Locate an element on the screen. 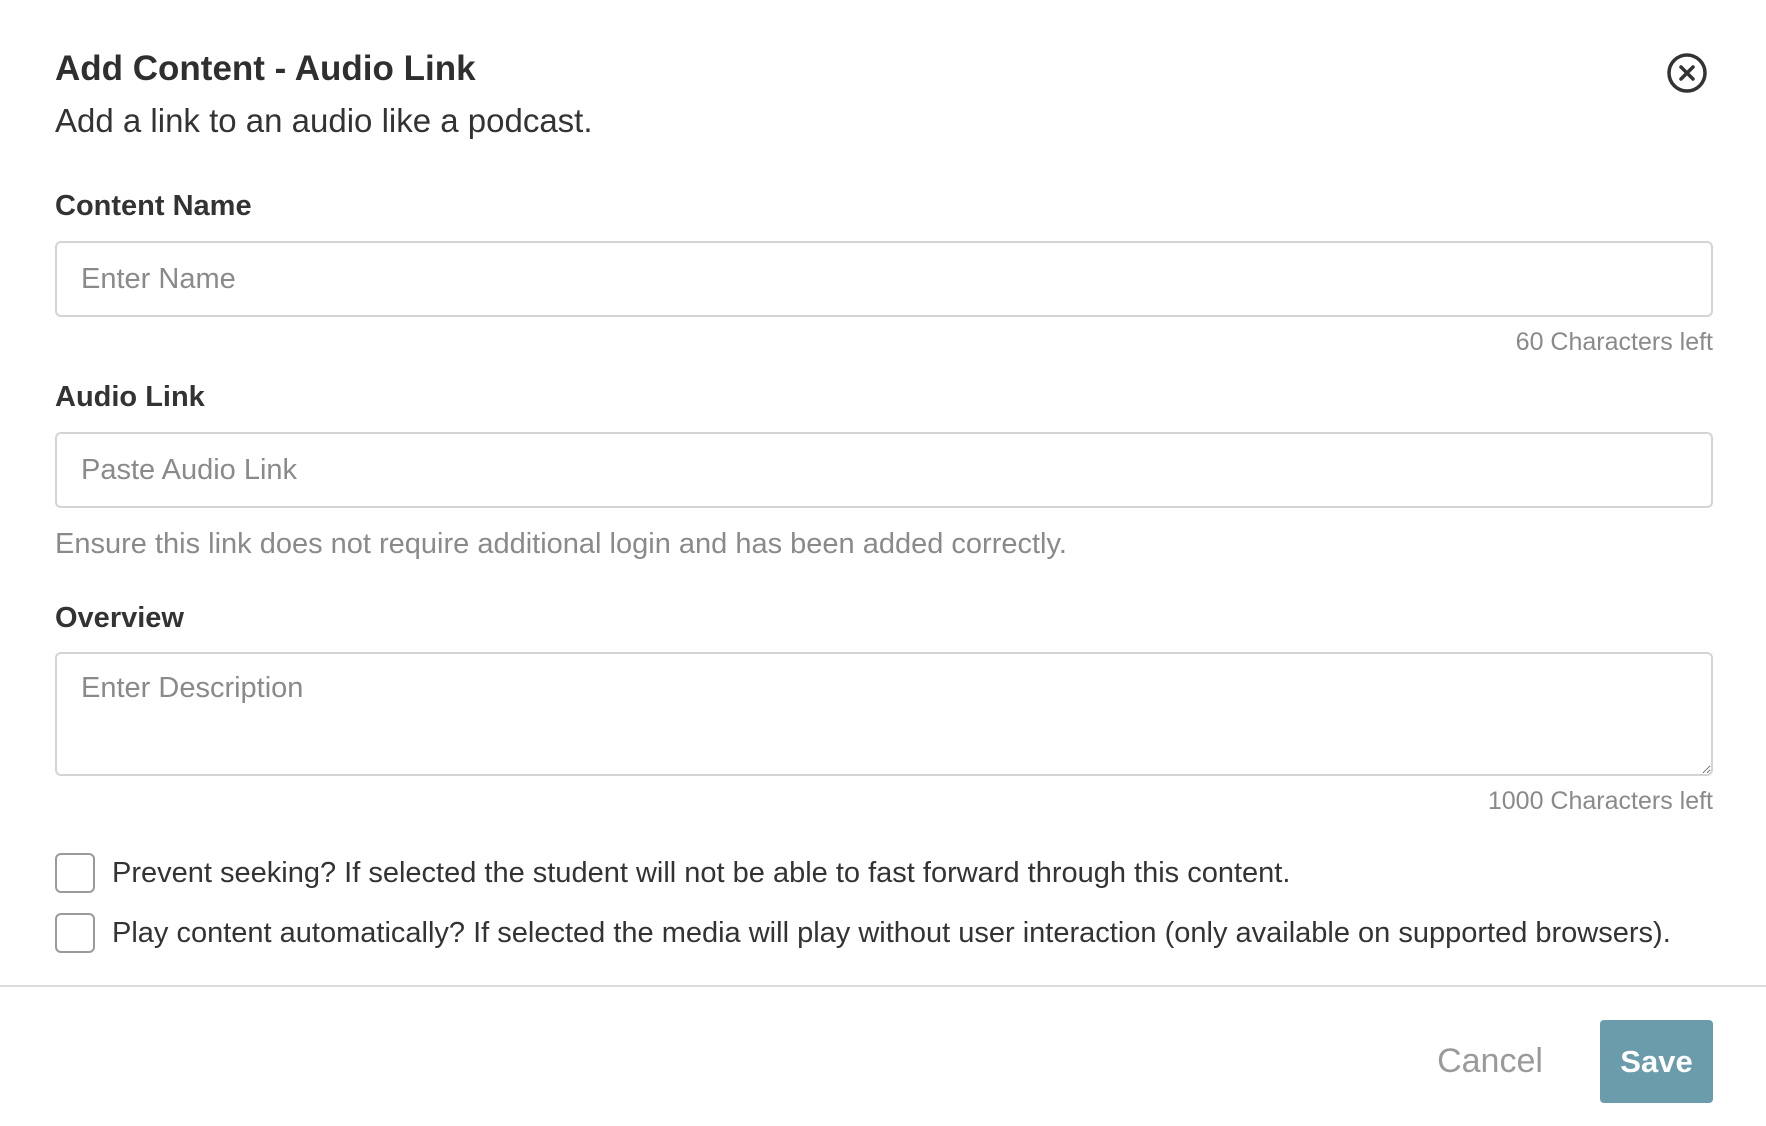  audio-link-input is located at coordinates (884, 470).